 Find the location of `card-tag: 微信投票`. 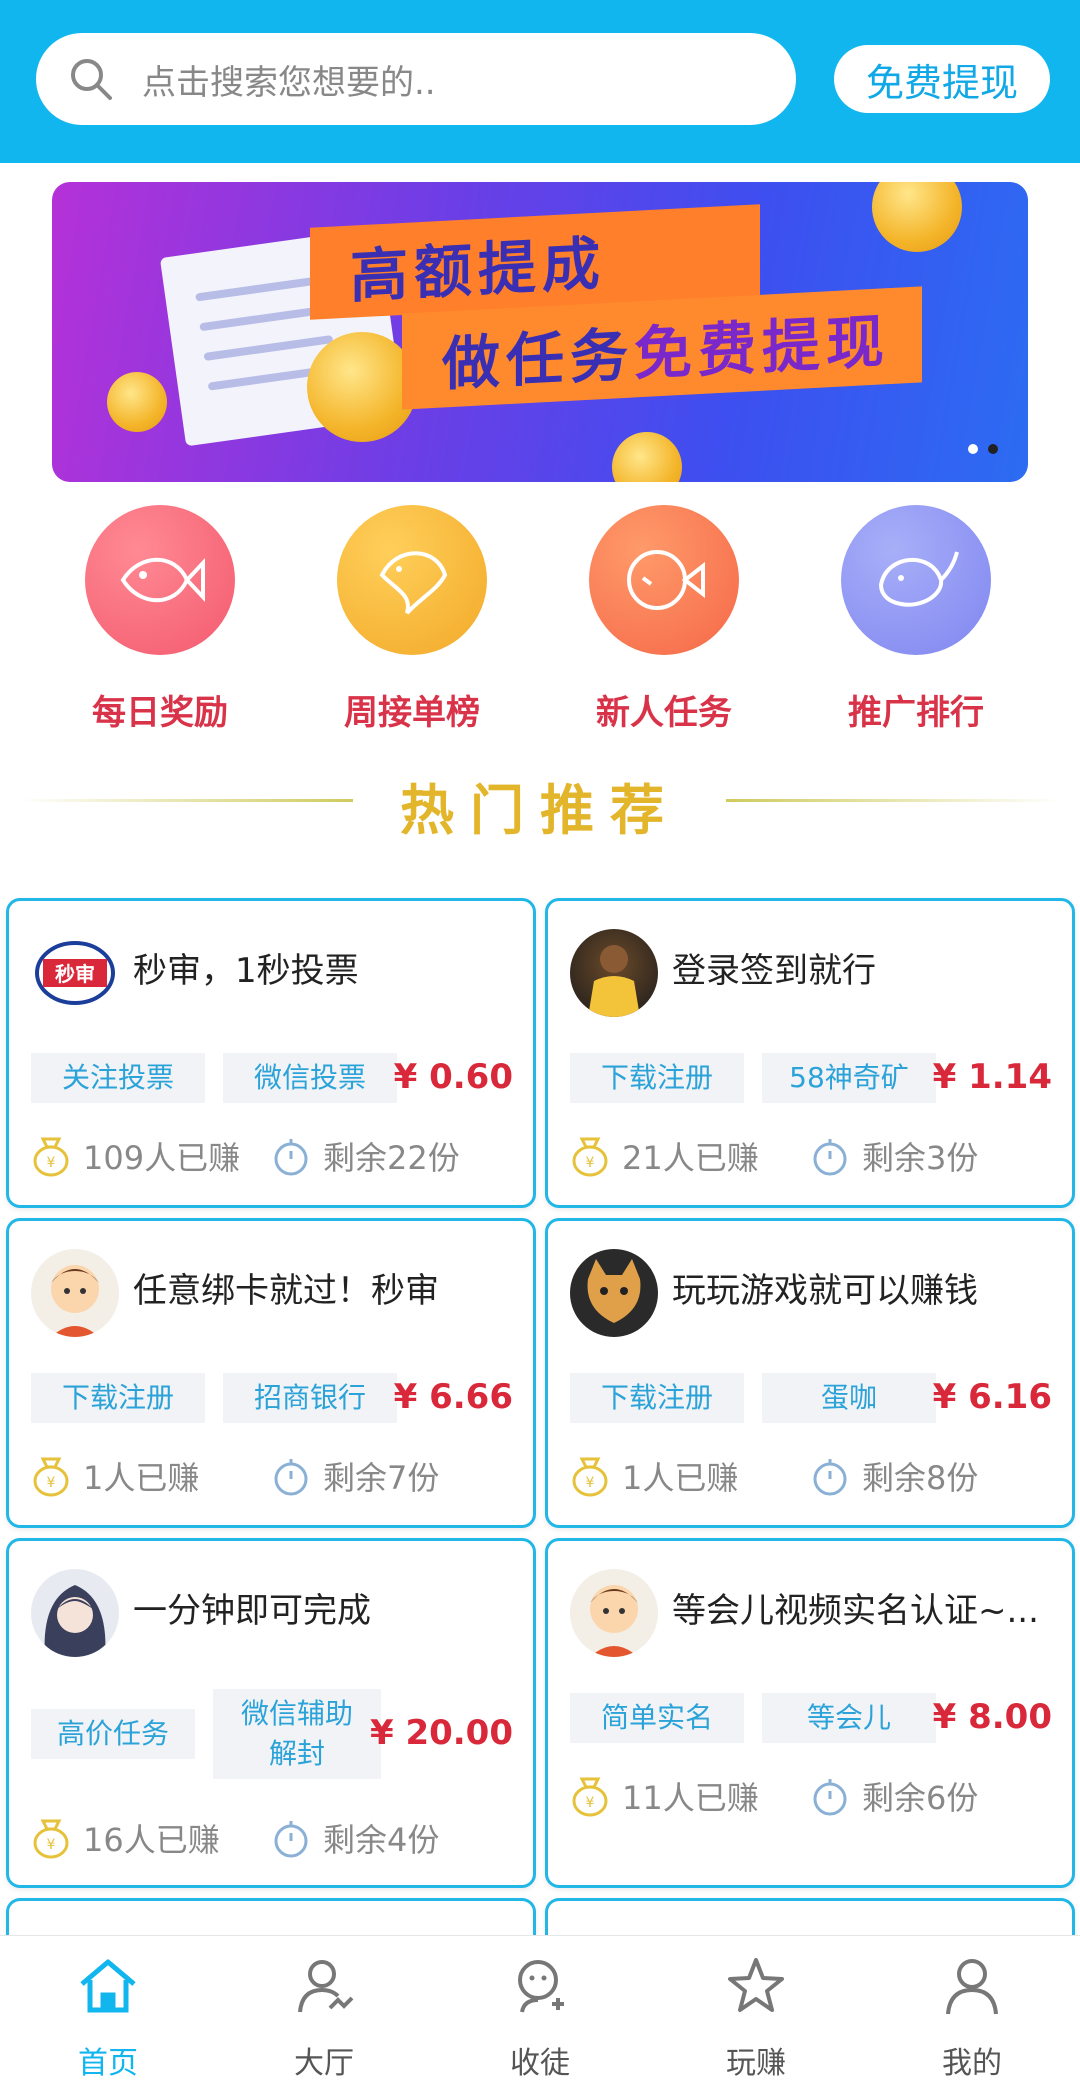

card-tag: 微信投票 is located at coordinates (310, 1078).